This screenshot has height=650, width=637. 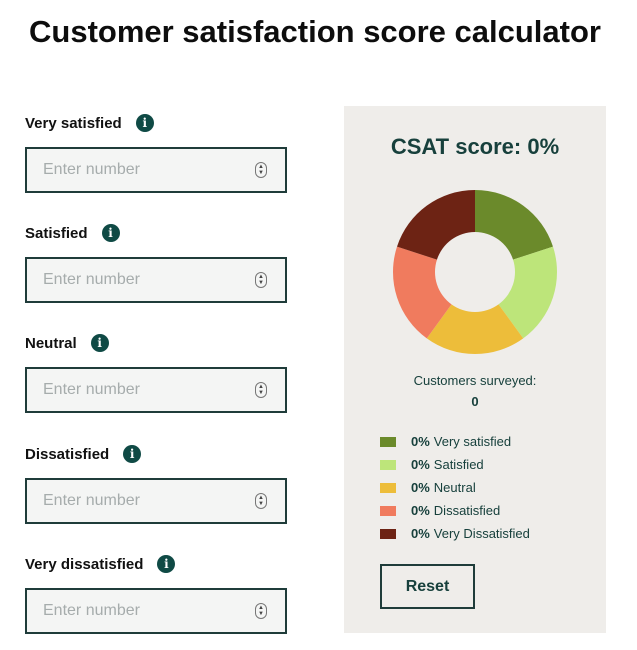 What do you see at coordinates (475, 146) in the screenshot?
I see `csat-score-heading: CSAT score: 0%` at bounding box center [475, 146].